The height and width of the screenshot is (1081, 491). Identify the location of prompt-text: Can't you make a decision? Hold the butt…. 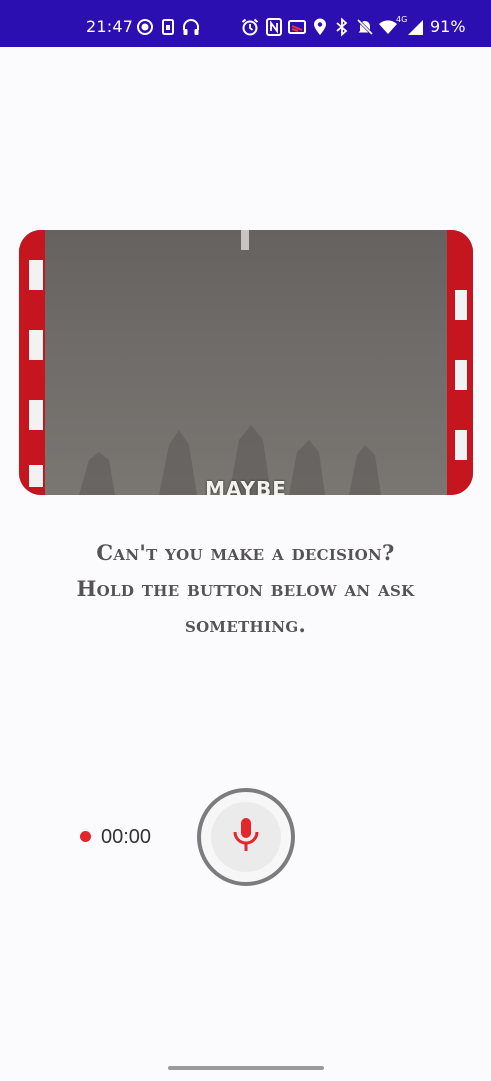
(245, 589).